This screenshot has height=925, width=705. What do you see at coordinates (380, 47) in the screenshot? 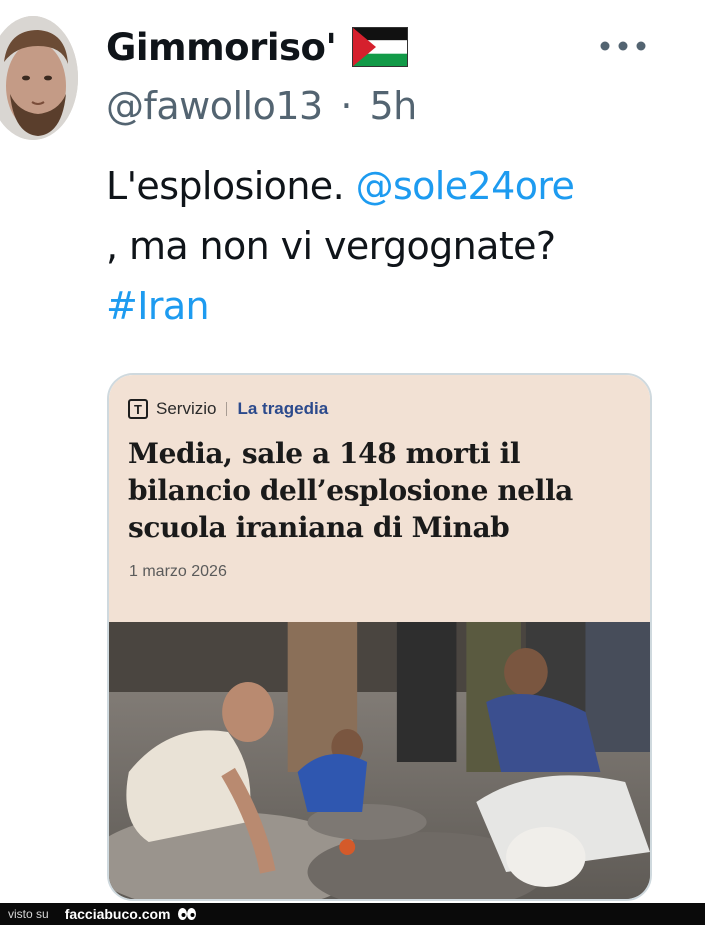
I see `palestine-flag-icon` at bounding box center [380, 47].